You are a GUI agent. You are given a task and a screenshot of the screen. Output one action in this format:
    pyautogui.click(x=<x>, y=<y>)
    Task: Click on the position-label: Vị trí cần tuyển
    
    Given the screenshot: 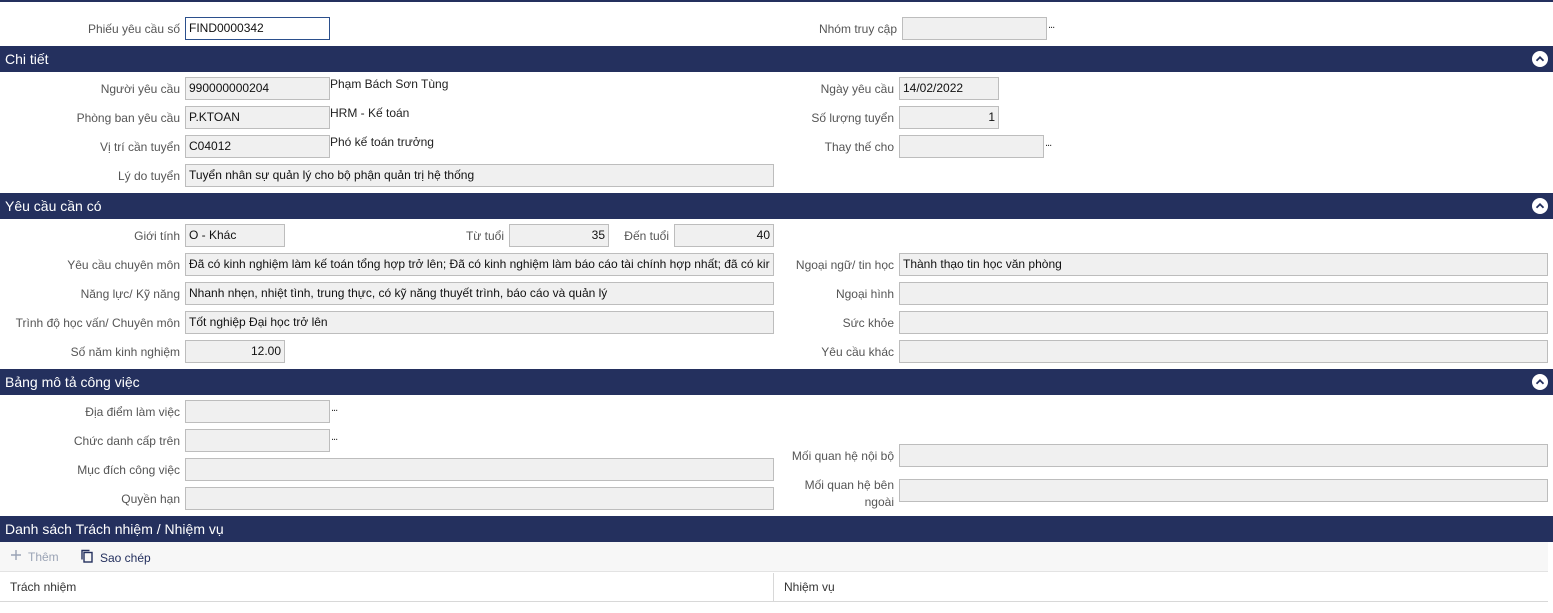 What is the action you would take?
    pyautogui.click(x=139, y=147)
    